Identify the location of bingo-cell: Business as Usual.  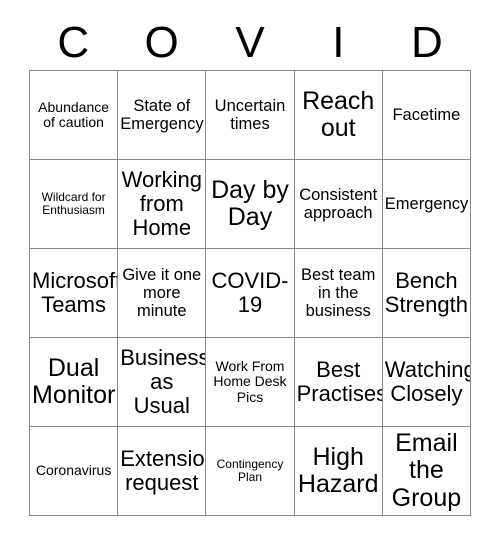
(162, 382).